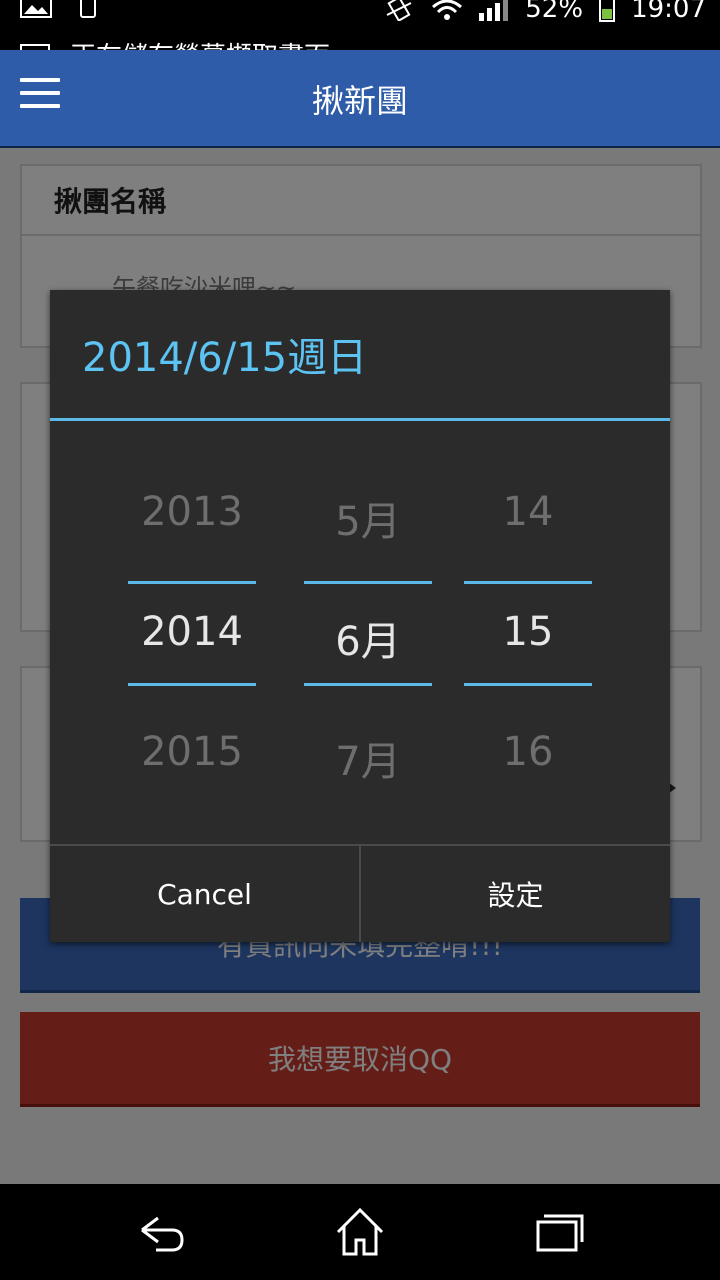  I want to click on month-next: 7月, so click(368, 758).